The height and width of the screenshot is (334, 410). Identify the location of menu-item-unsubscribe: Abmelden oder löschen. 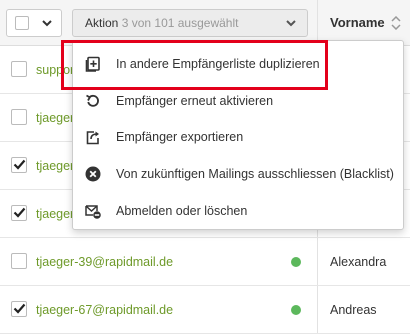
(238, 211).